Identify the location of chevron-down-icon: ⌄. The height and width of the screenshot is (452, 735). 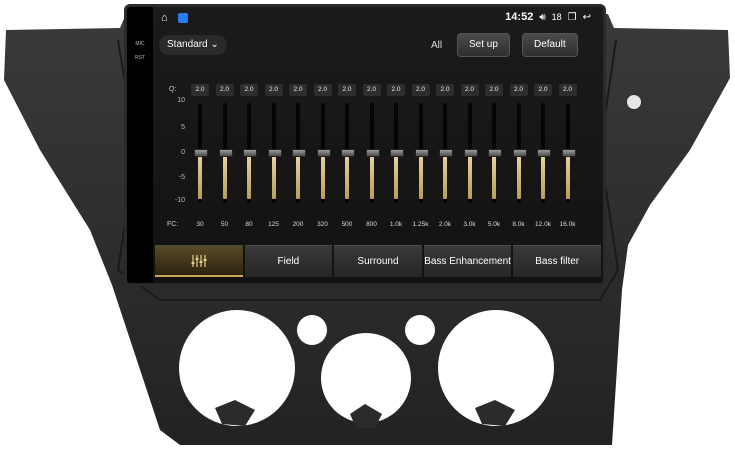
(214, 44).